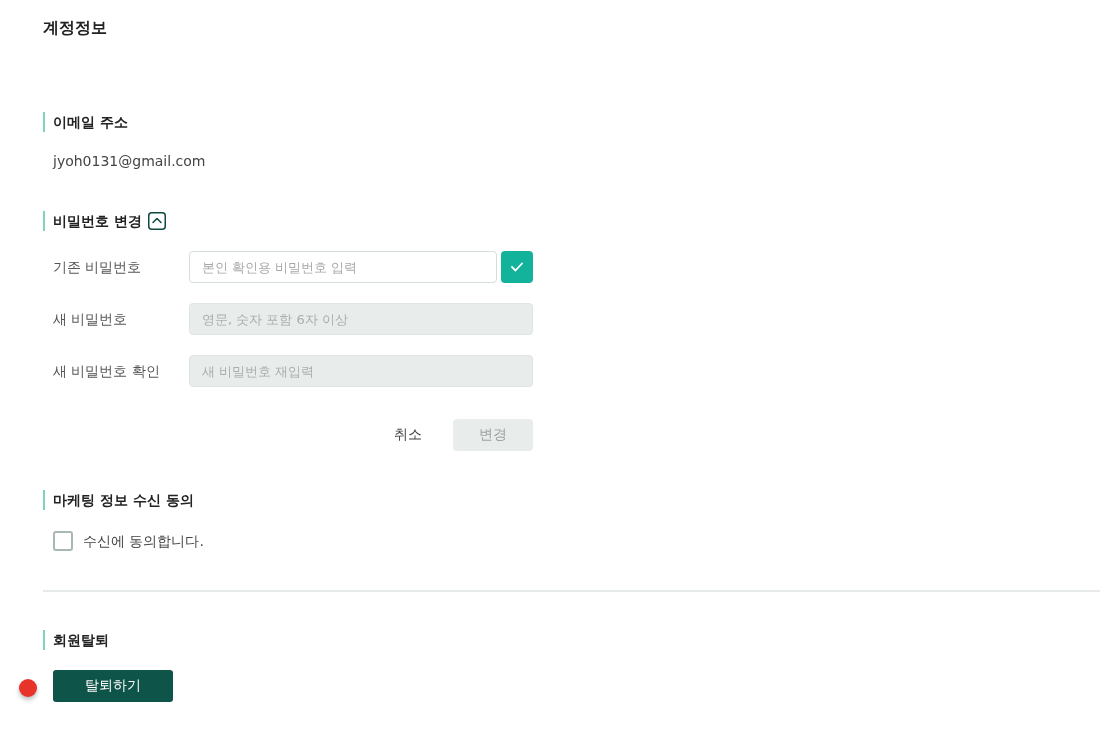  I want to click on withdraw-button: 탈퇴하기, so click(113, 686).